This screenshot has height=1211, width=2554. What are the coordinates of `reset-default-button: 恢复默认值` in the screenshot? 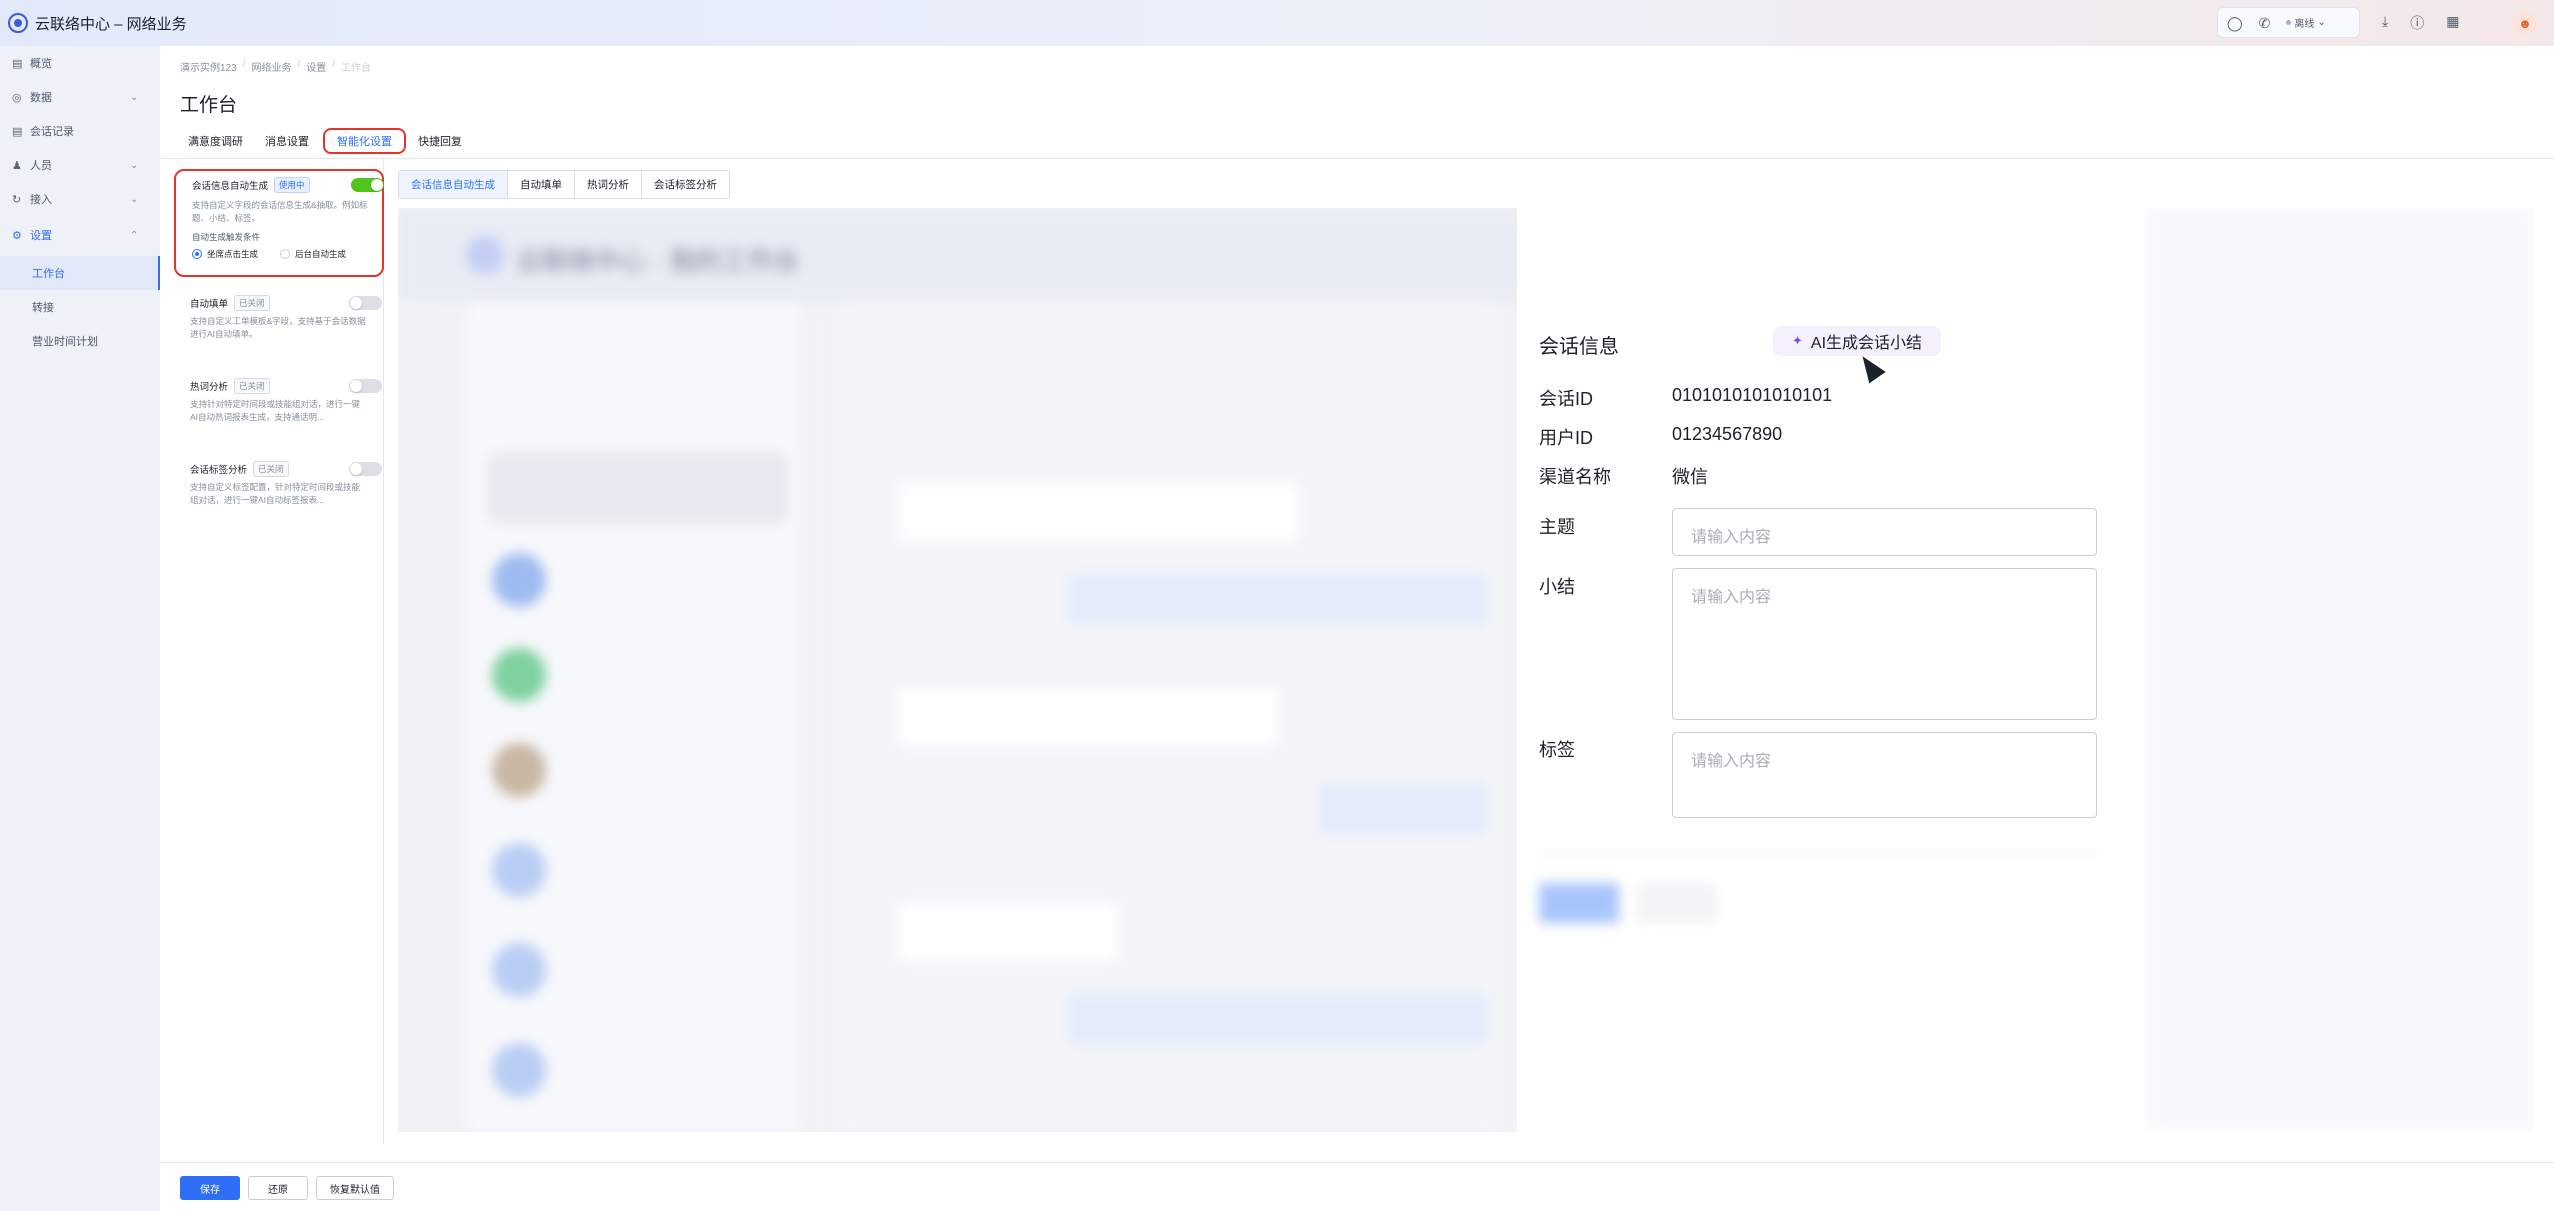 It's located at (355, 1188).